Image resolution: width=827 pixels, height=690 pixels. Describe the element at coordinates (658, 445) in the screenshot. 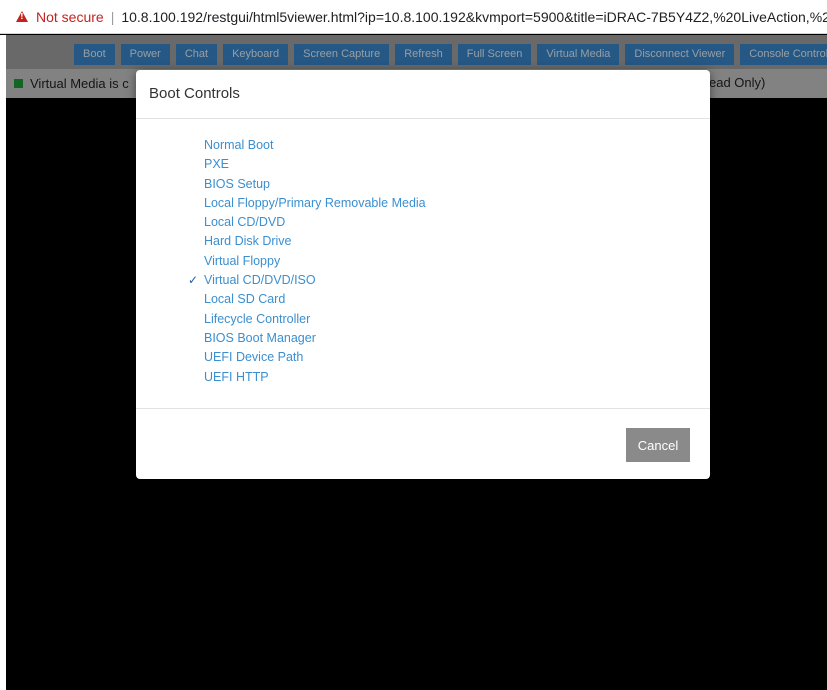

I see `cancel-button: Cancel` at that location.